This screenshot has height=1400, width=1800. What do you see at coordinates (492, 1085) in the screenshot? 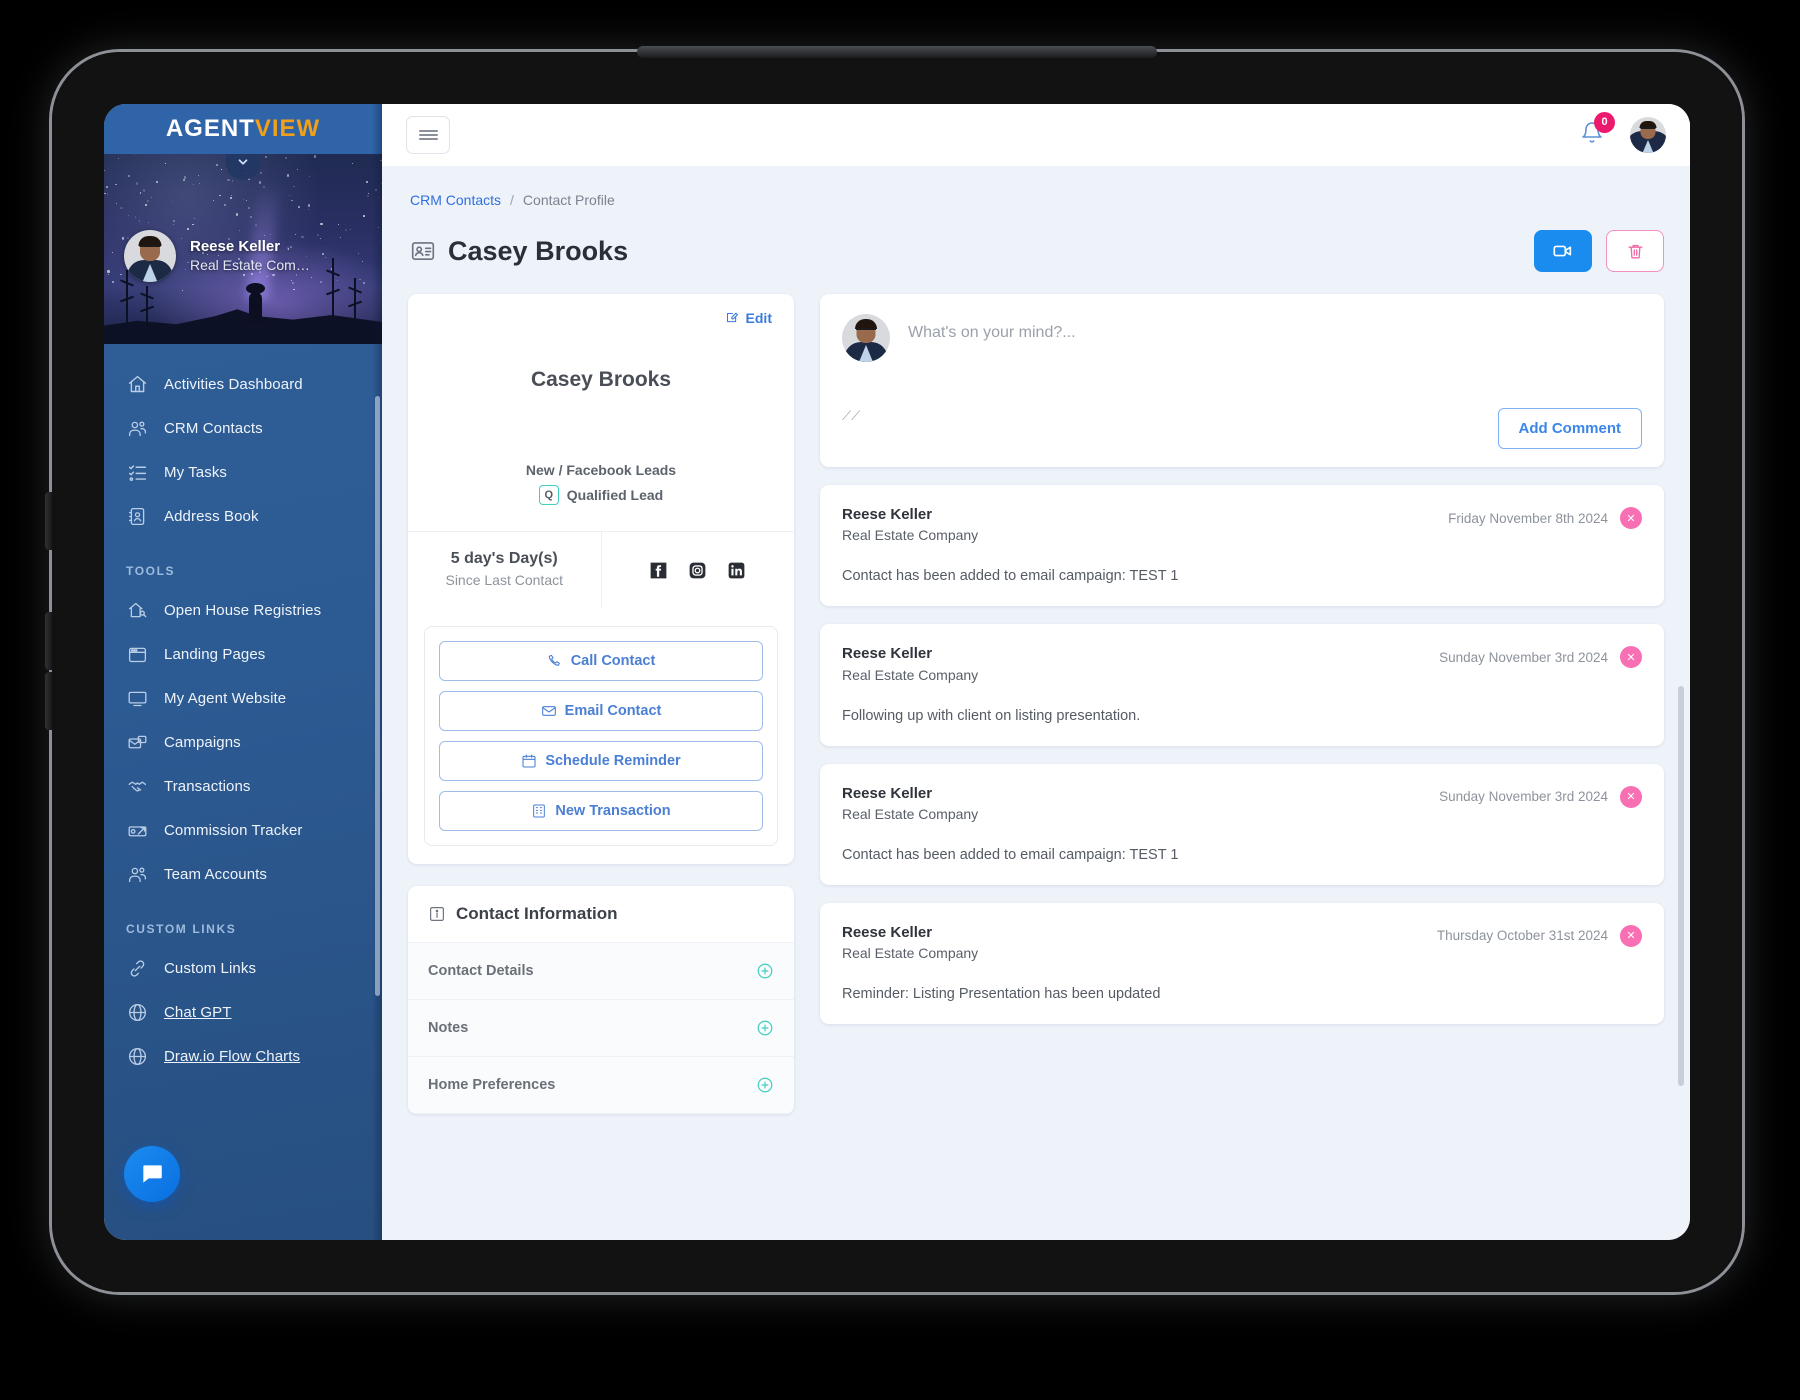
I see `accordion-label: Home Preferences` at bounding box center [492, 1085].